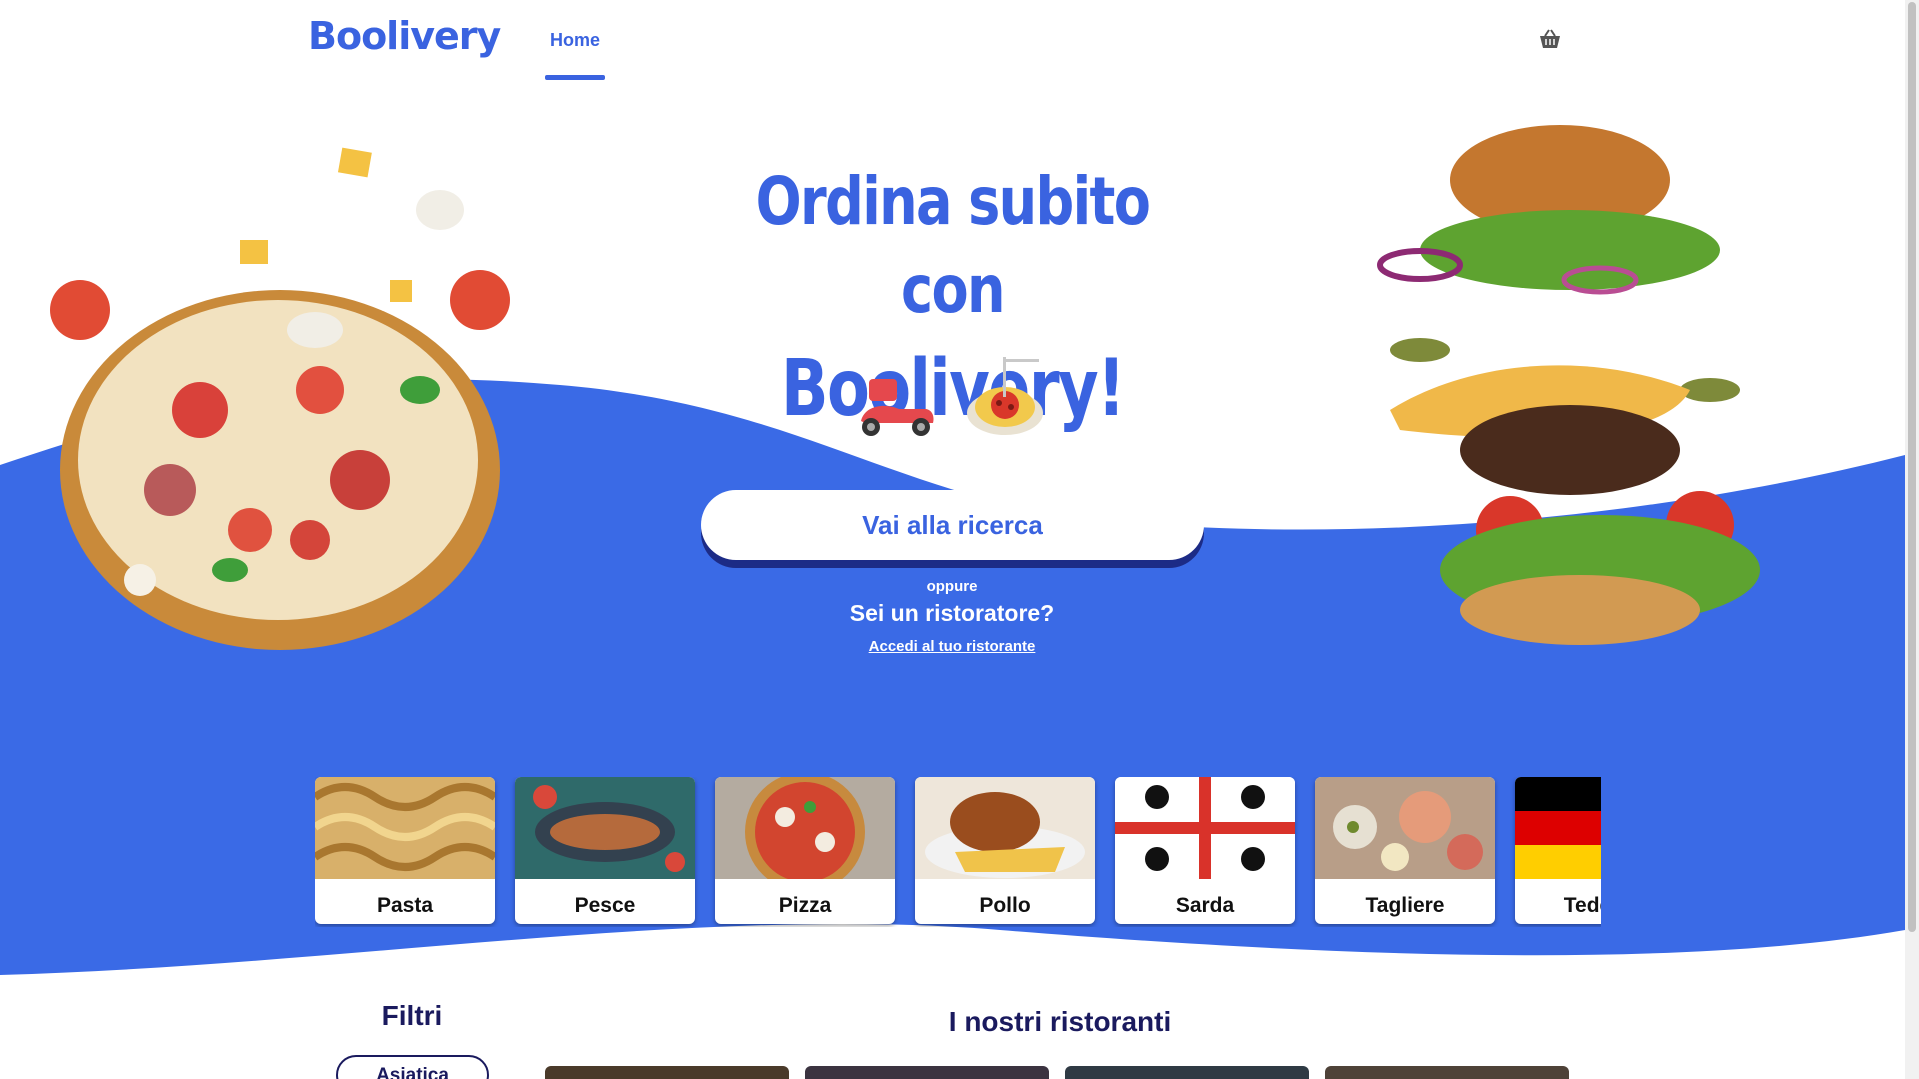  I want to click on category-label: Tedesca, so click(1582, 905).